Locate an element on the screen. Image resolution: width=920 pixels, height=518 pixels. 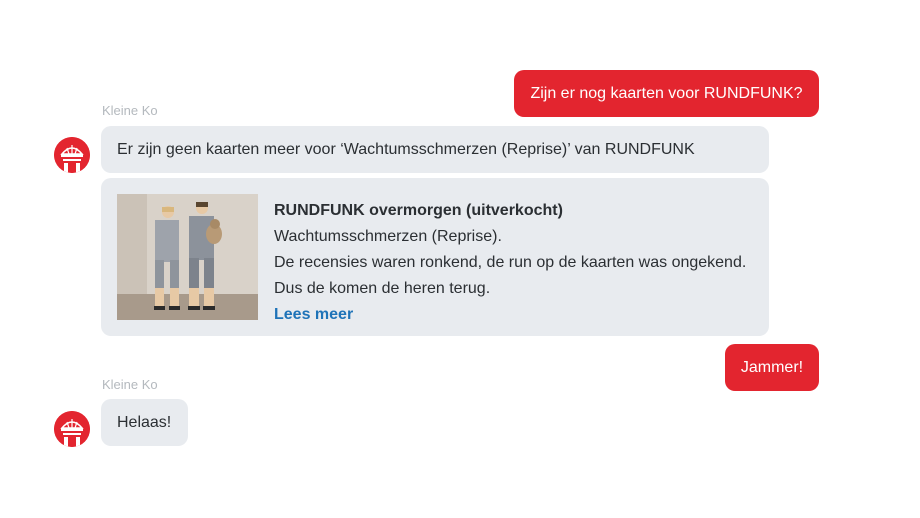
bot-message-text: Helaas! is located at coordinates (144, 422).